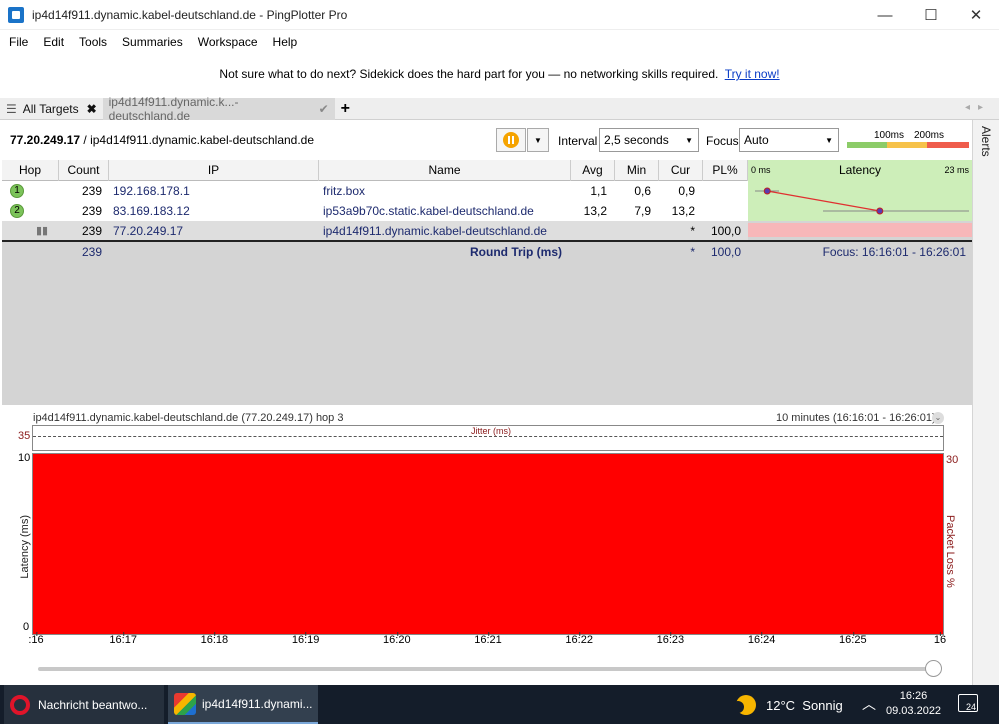 Image resolution: width=999 pixels, height=724 pixels. I want to click on chevron-up-icon: ︿, so click(869, 704).